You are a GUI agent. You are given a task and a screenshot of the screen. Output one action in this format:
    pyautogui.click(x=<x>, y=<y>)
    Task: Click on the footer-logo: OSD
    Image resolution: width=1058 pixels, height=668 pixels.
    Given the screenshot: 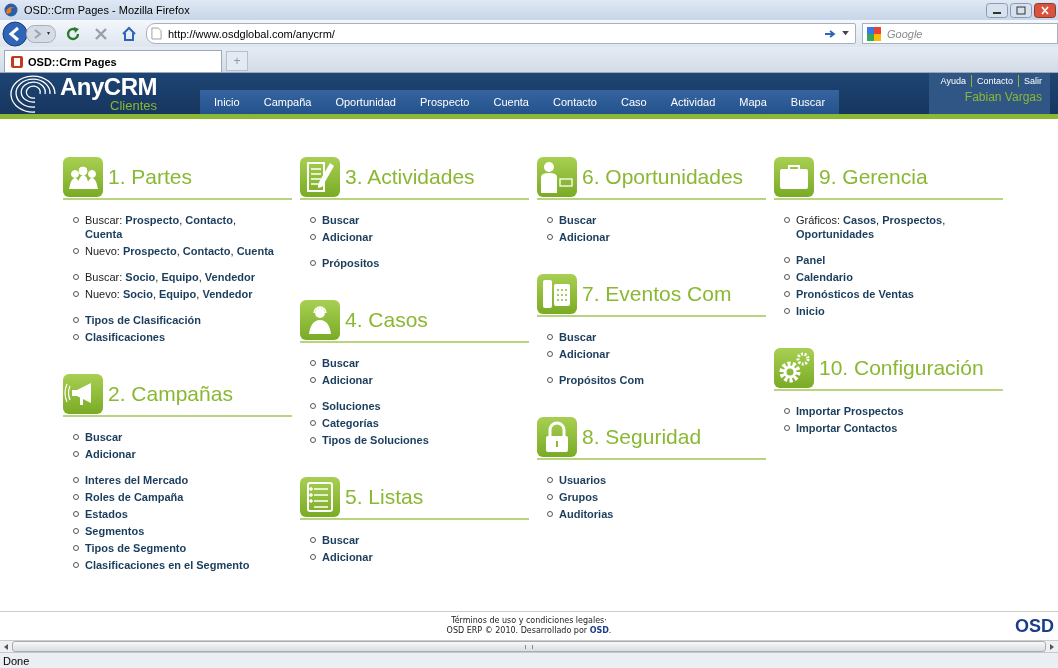 What is the action you would take?
    pyautogui.click(x=1034, y=626)
    